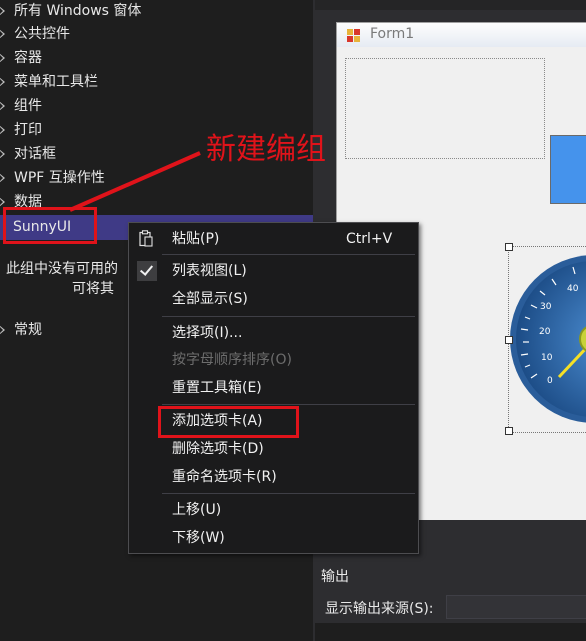  What do you see at coordinates (217, 388) in the screenshot?
I see `menu-item-label: 重置工具箱(E)` at bounding box center [217, 388].